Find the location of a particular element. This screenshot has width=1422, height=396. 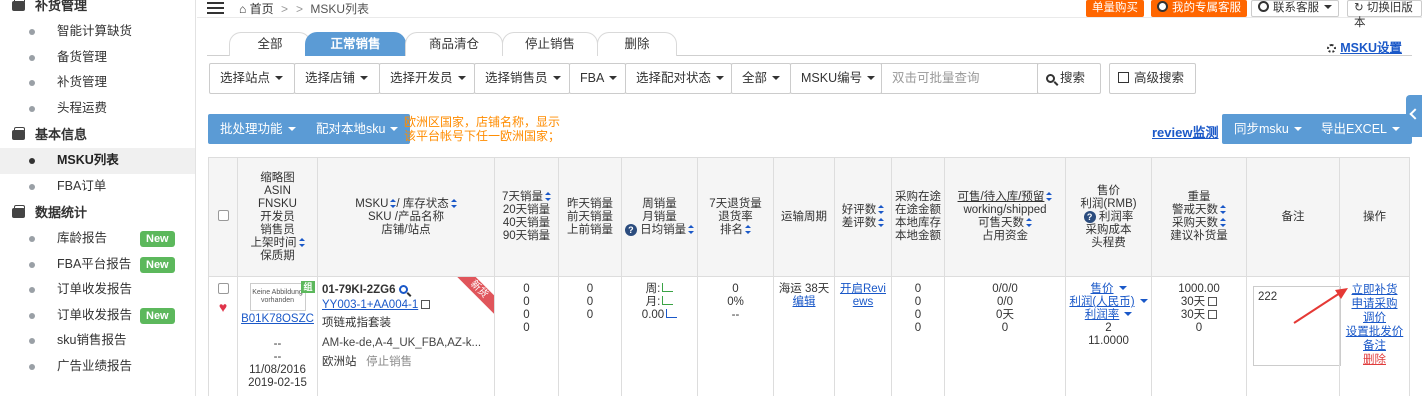

sku-link: YY003-1+AA004-1 is located at coordinates (370, 305).